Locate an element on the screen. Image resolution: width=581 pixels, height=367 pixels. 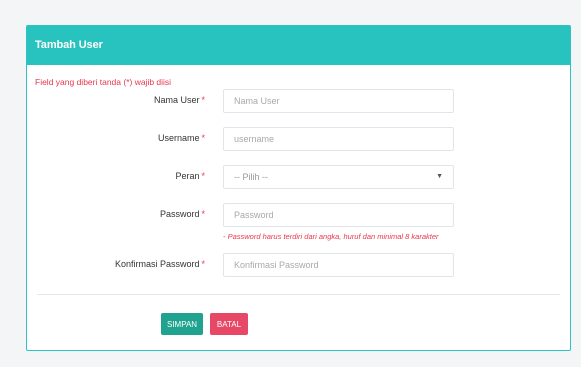
username-label: Username * is located at coordinates (181, 138).